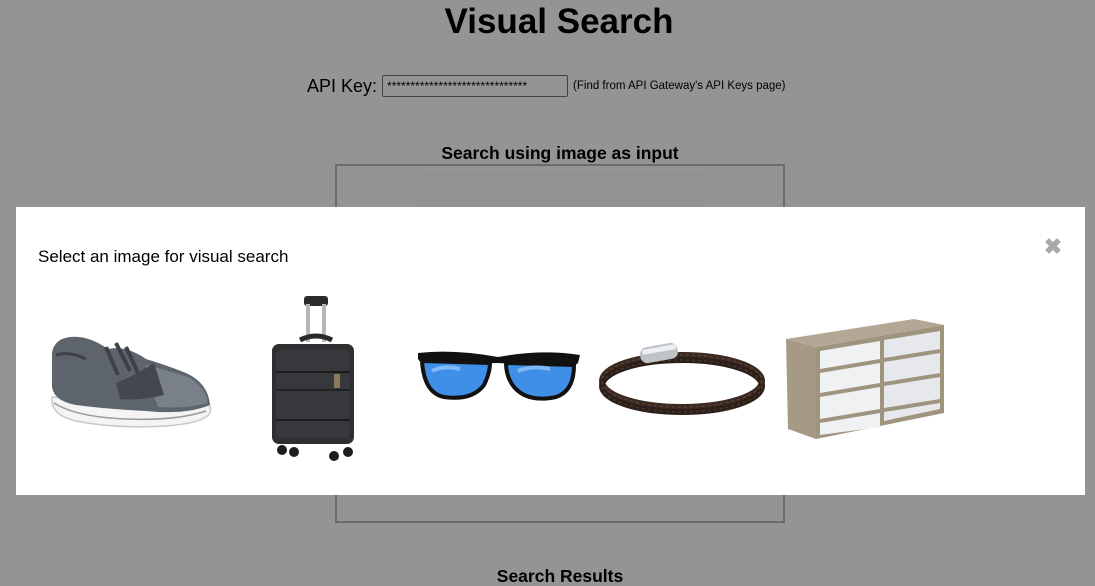 Image resolution: width=1095 pixels, height=586 pixels. What do you see at coordinates (1053, 247) in the screenshot?
I see `close-icon: ✖` at bounding box center [1053, 247].